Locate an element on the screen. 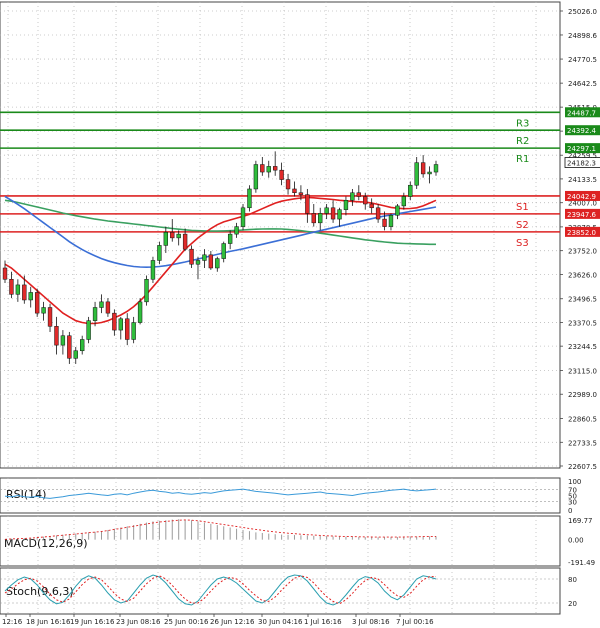 This screenshot has height=628, width=600. price-tick-label: 22733.5 is located at coordinates (582, 443).